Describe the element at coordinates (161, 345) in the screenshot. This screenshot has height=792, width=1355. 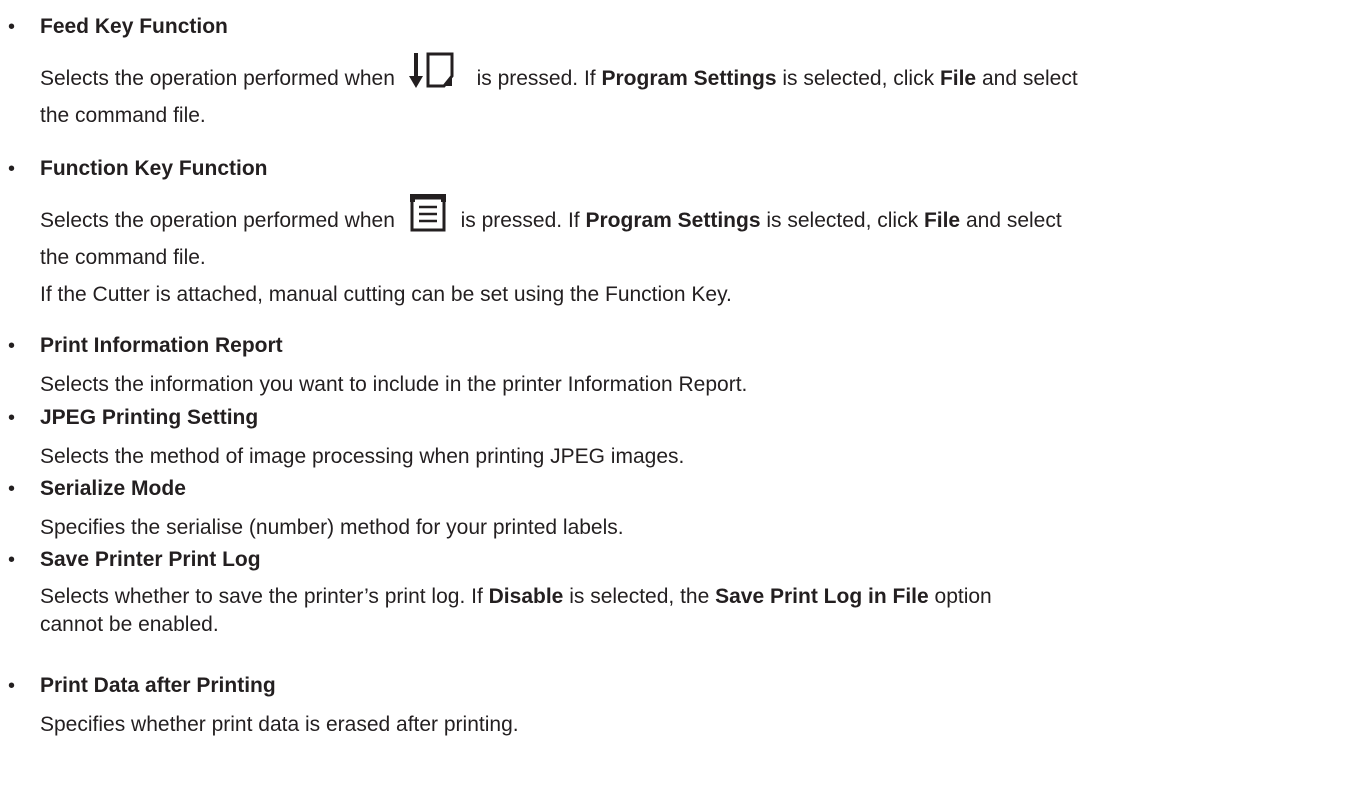
I see `section-title: Print Information Report` at that location.